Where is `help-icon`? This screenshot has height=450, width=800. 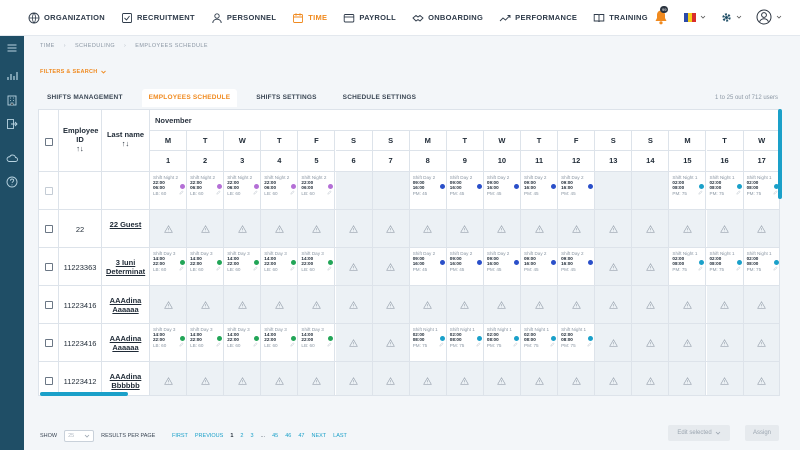 help-icon is located at coordinates (12, 182).